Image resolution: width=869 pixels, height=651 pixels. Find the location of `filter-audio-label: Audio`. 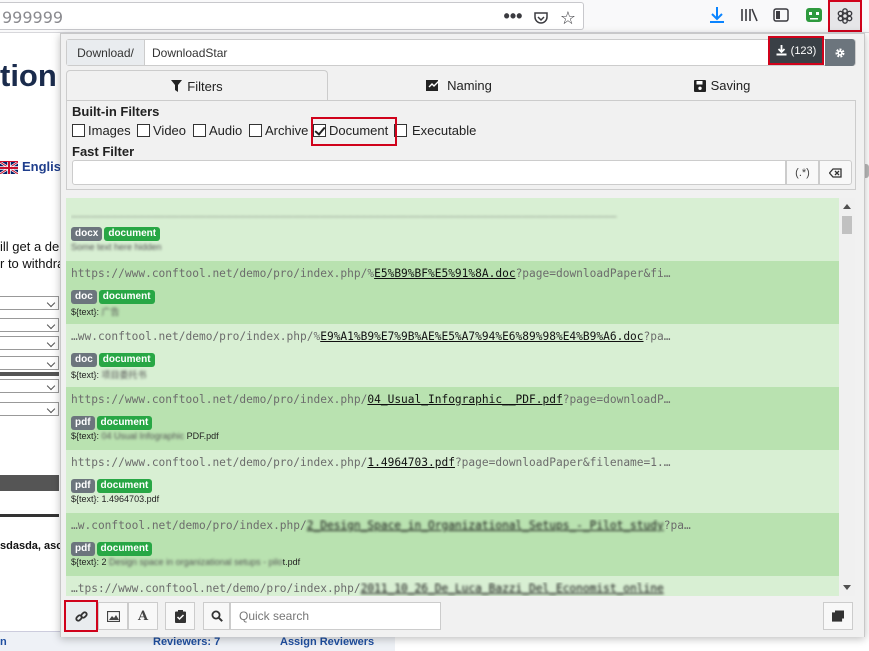

filter-audio-label: Audio is located at coordinates (226, 130).